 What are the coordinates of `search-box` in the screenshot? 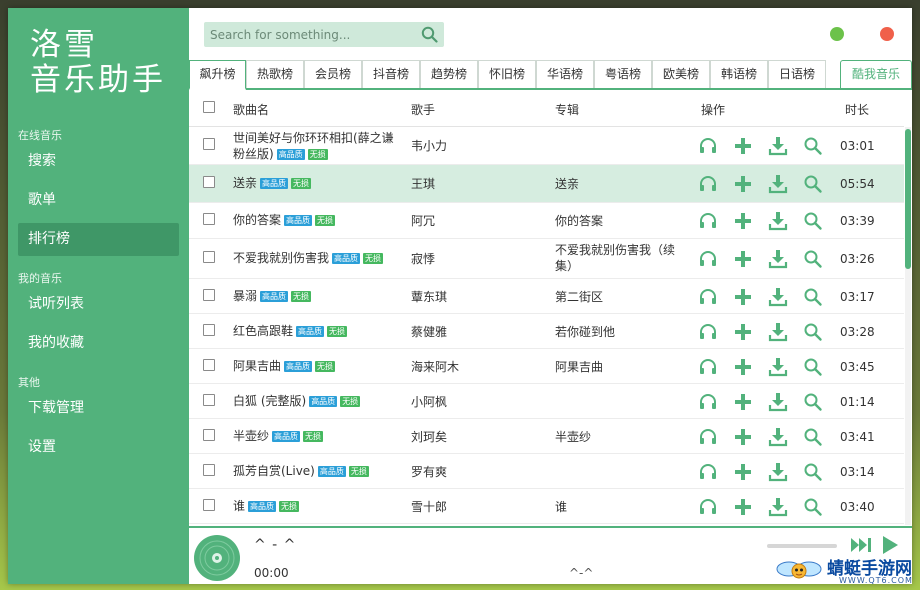 It's located at (324, 34).